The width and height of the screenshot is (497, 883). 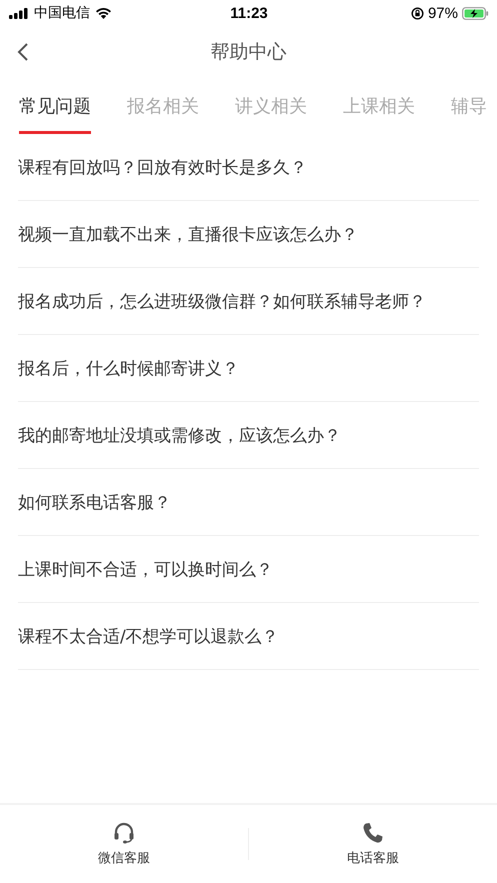 What do you see at coordinates (94, 502) in the screenshot?
I see `question-link: 如何联系电话客服？` at bounding box center [94, 502].